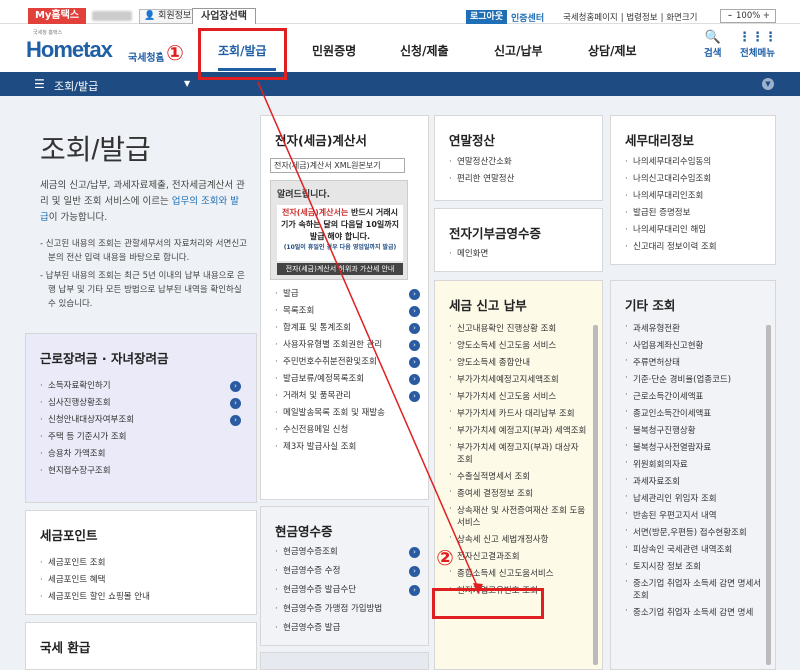 This screenshot has height=670, width=800. Describe the element at coordinates (142, 403) in the screenshot. I see `list-item: 심사진행상황조회›` at that location.